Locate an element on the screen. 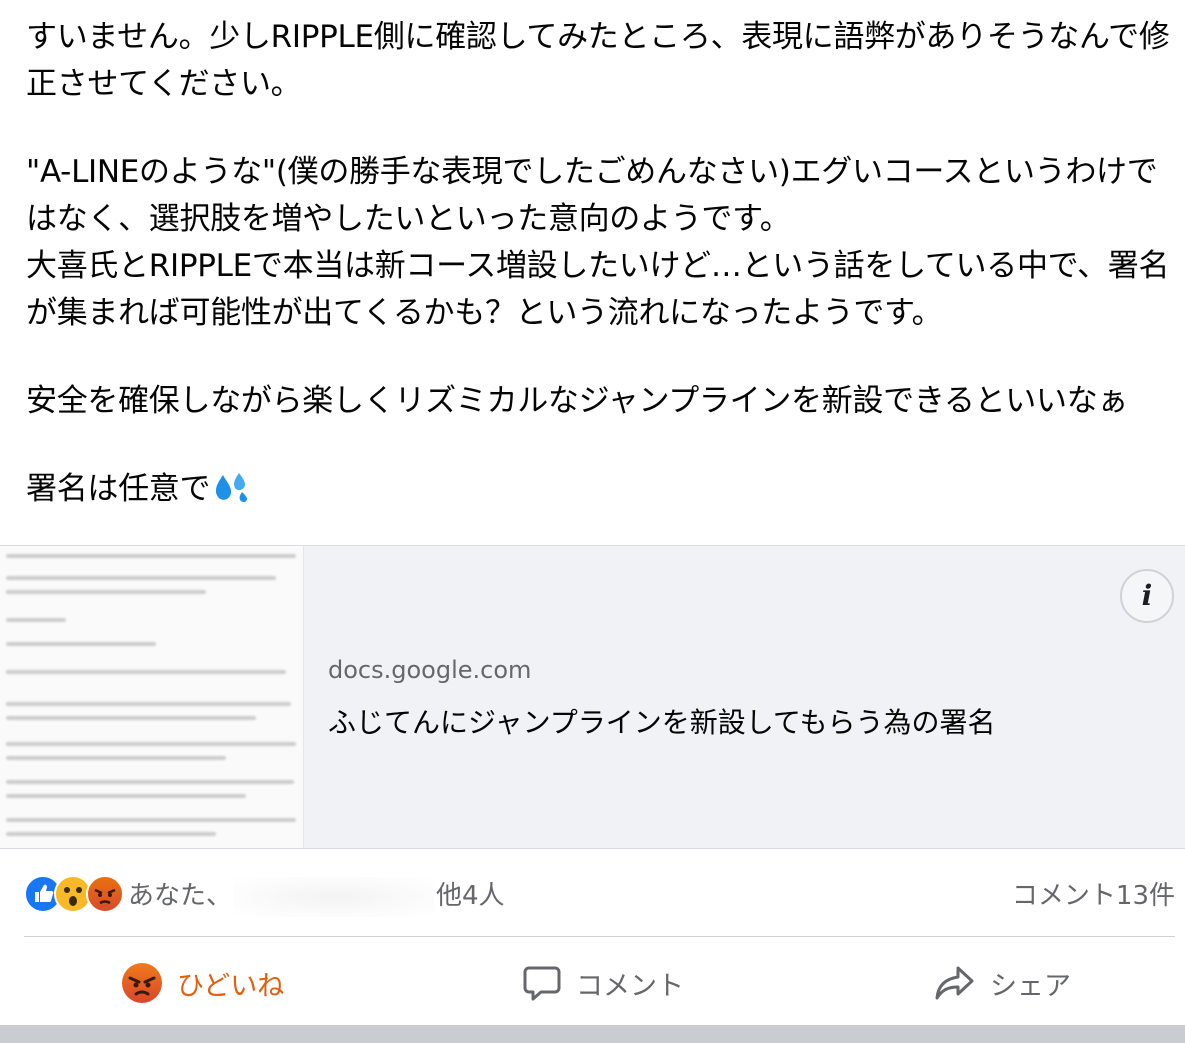  react-button: ひどいね is located at coordinates (202, 983).